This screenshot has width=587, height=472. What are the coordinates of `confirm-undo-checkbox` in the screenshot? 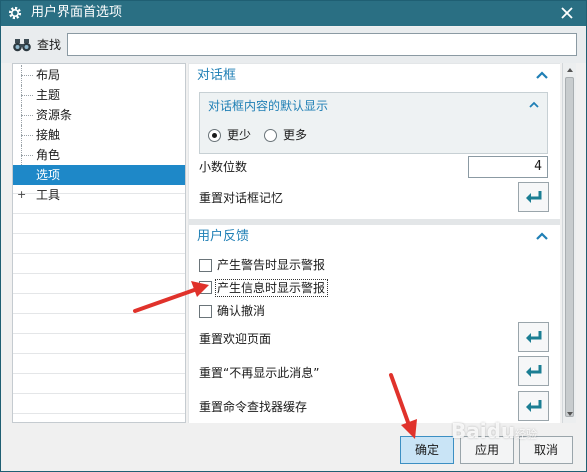 It's located at (205, 311).